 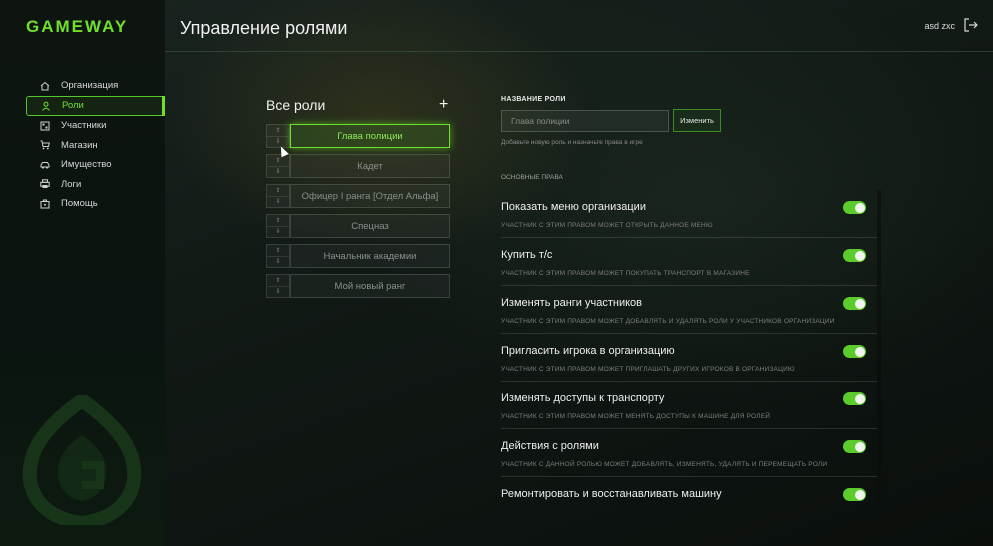 I want to click on sidebar-item-shop: Магазин, so click(x=95, y=145).